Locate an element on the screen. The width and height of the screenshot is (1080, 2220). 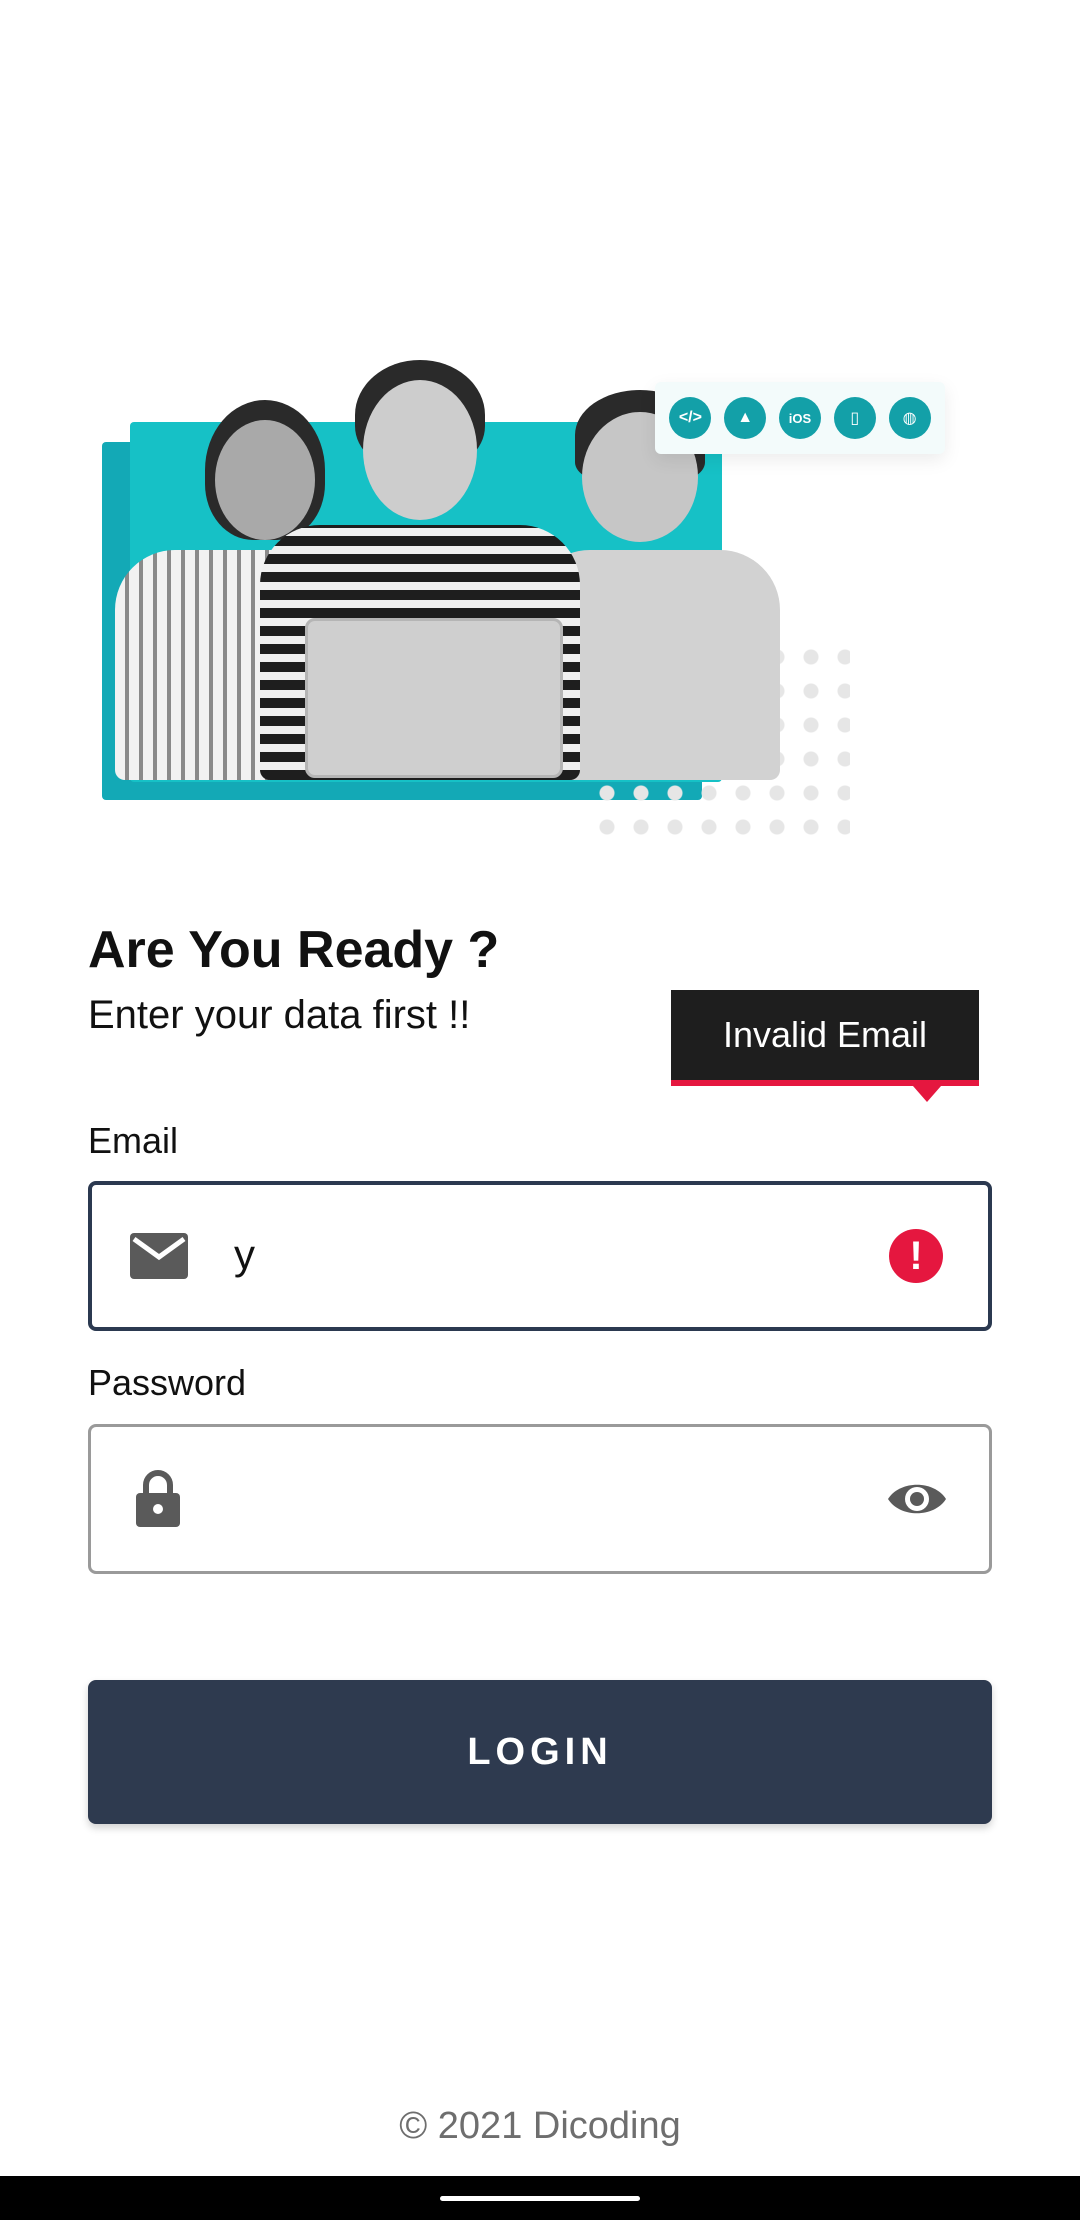
laptop is located at coordinates (434, 698).